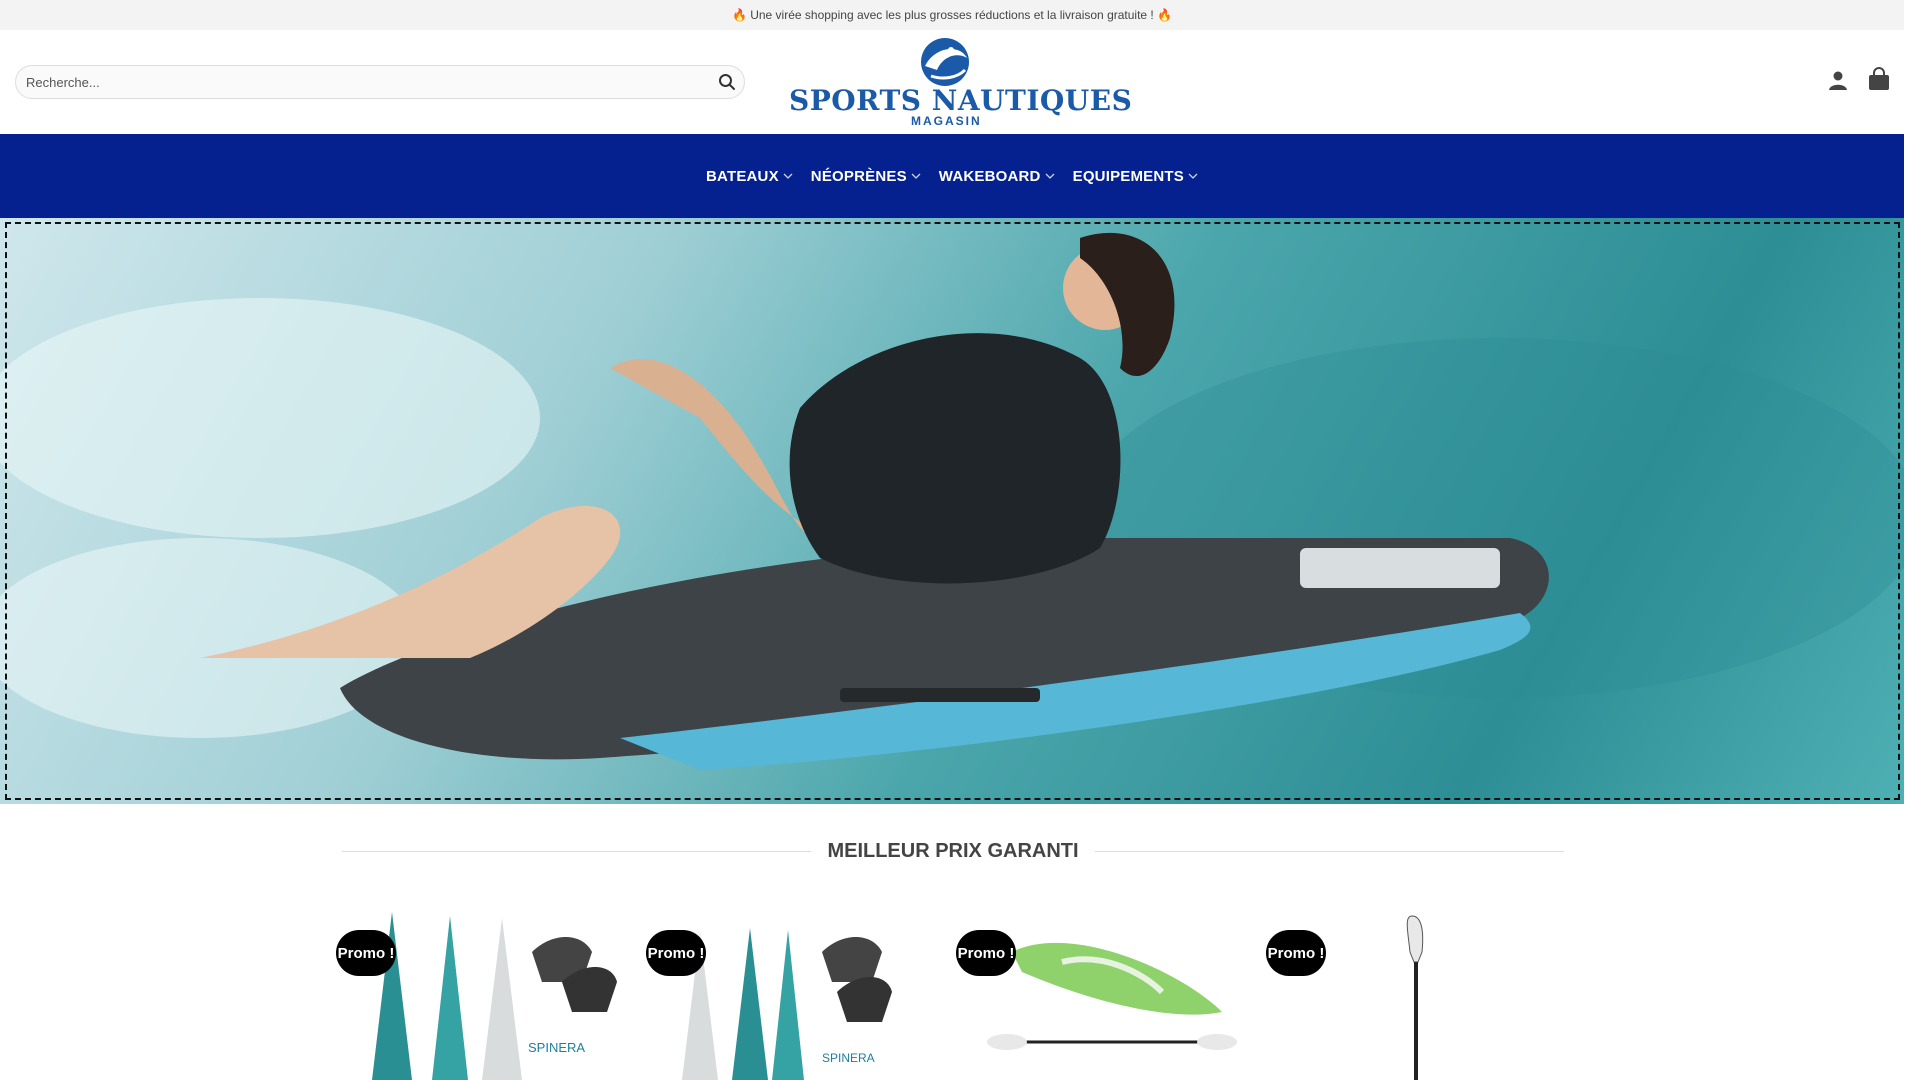  I want to click on nav-item-label: NÉOPRÈNES, so click(858, 176).